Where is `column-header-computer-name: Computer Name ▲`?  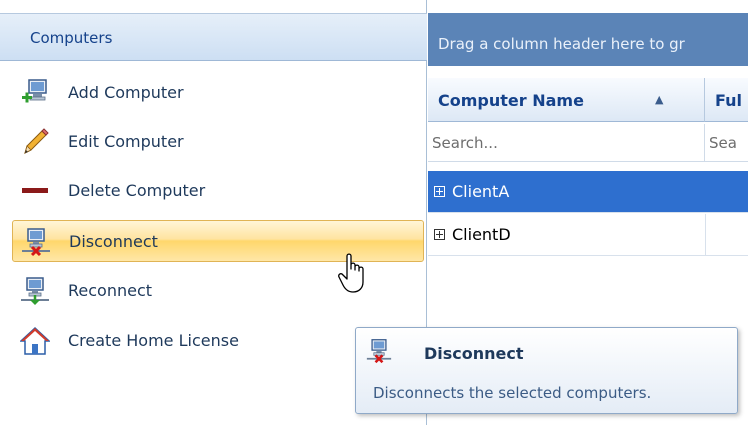 column-header-computer-name: Computer Name ▲ is located at coordinates (566, 100).